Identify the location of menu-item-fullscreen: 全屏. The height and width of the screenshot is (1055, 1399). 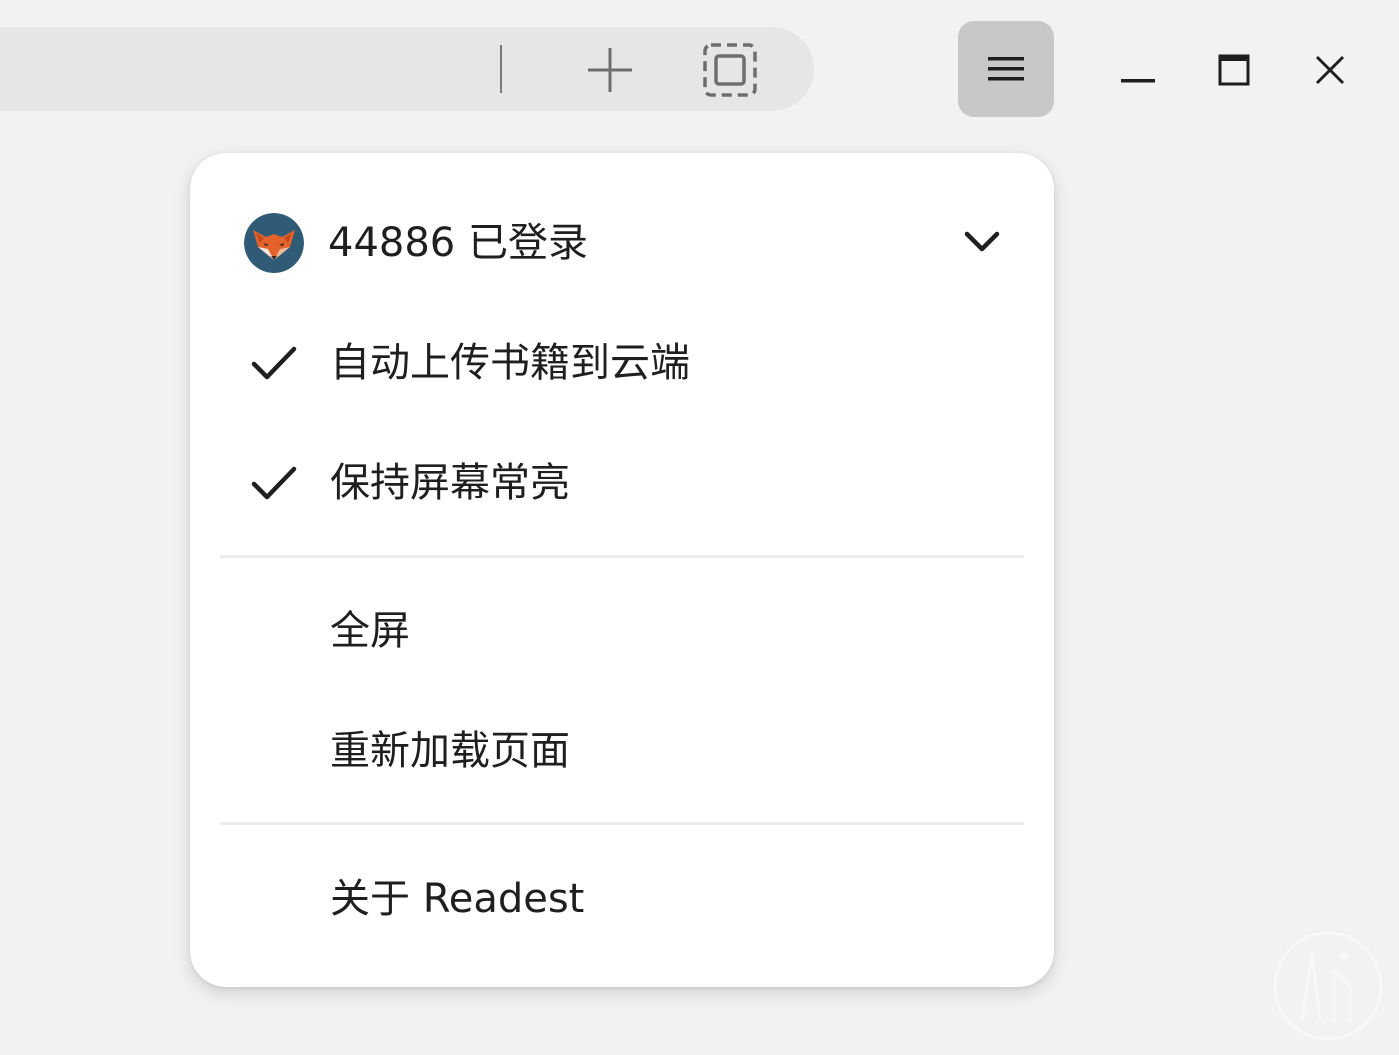
(622, 631).